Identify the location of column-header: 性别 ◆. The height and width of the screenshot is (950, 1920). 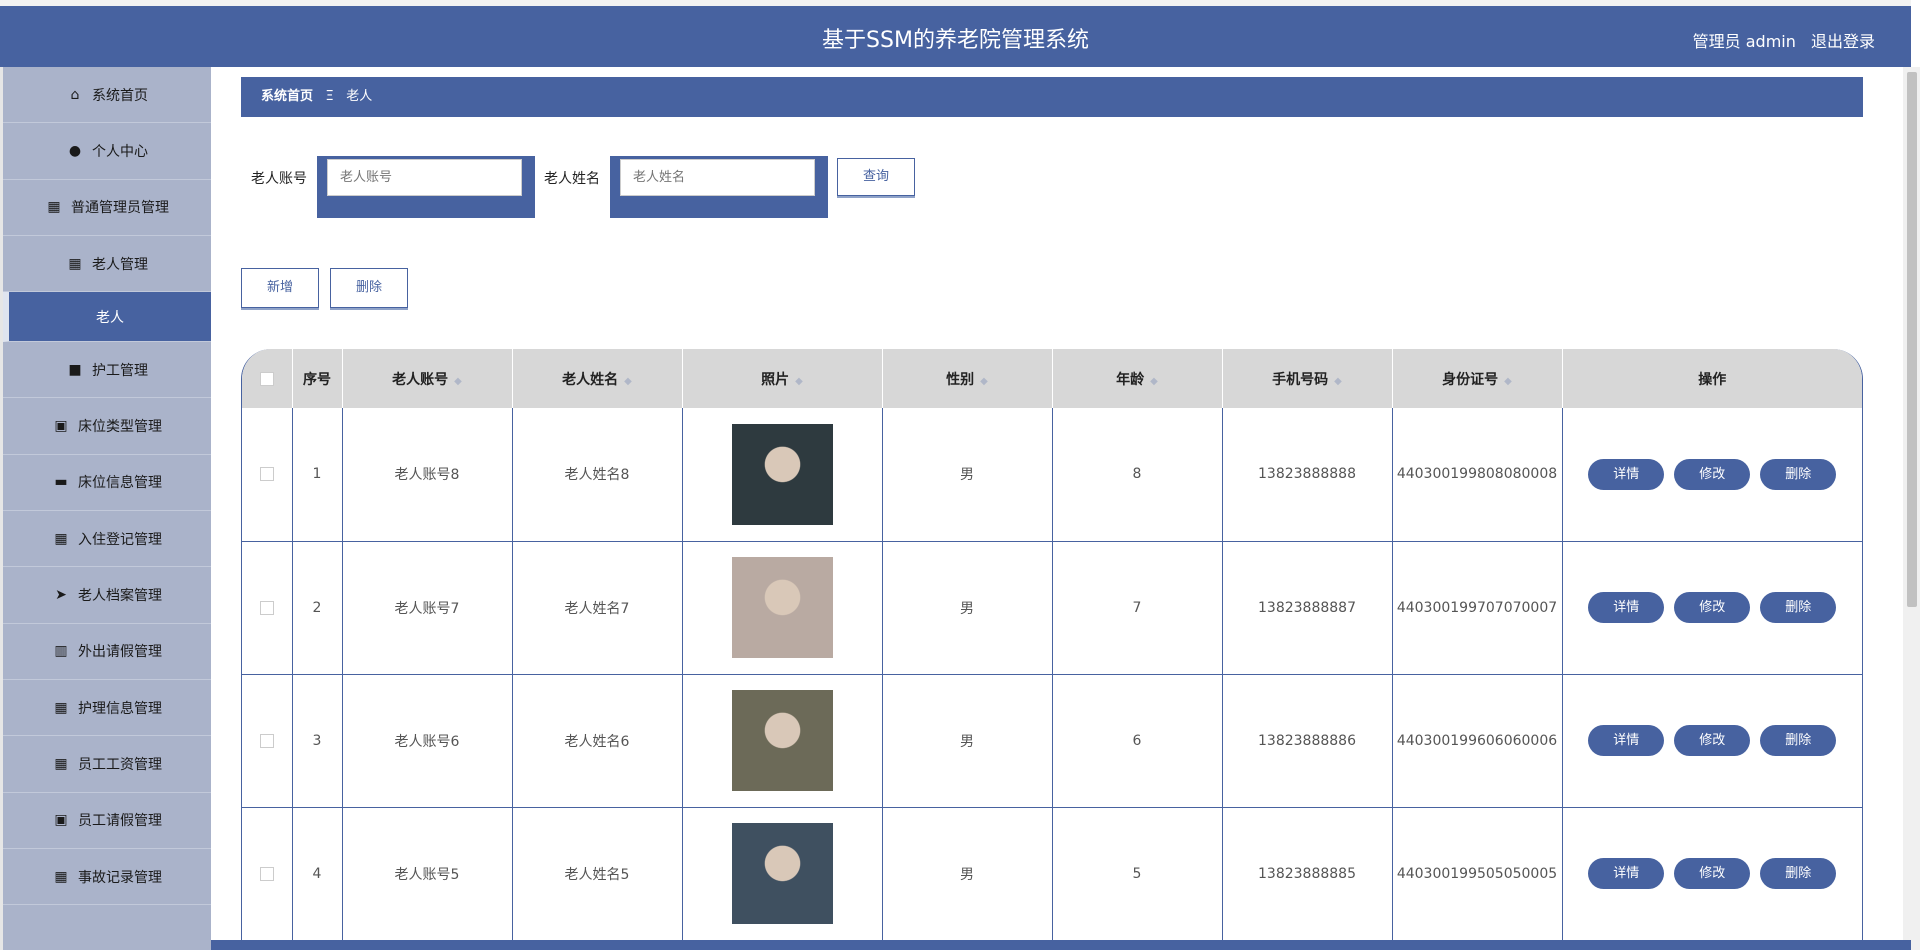
(967, 378).